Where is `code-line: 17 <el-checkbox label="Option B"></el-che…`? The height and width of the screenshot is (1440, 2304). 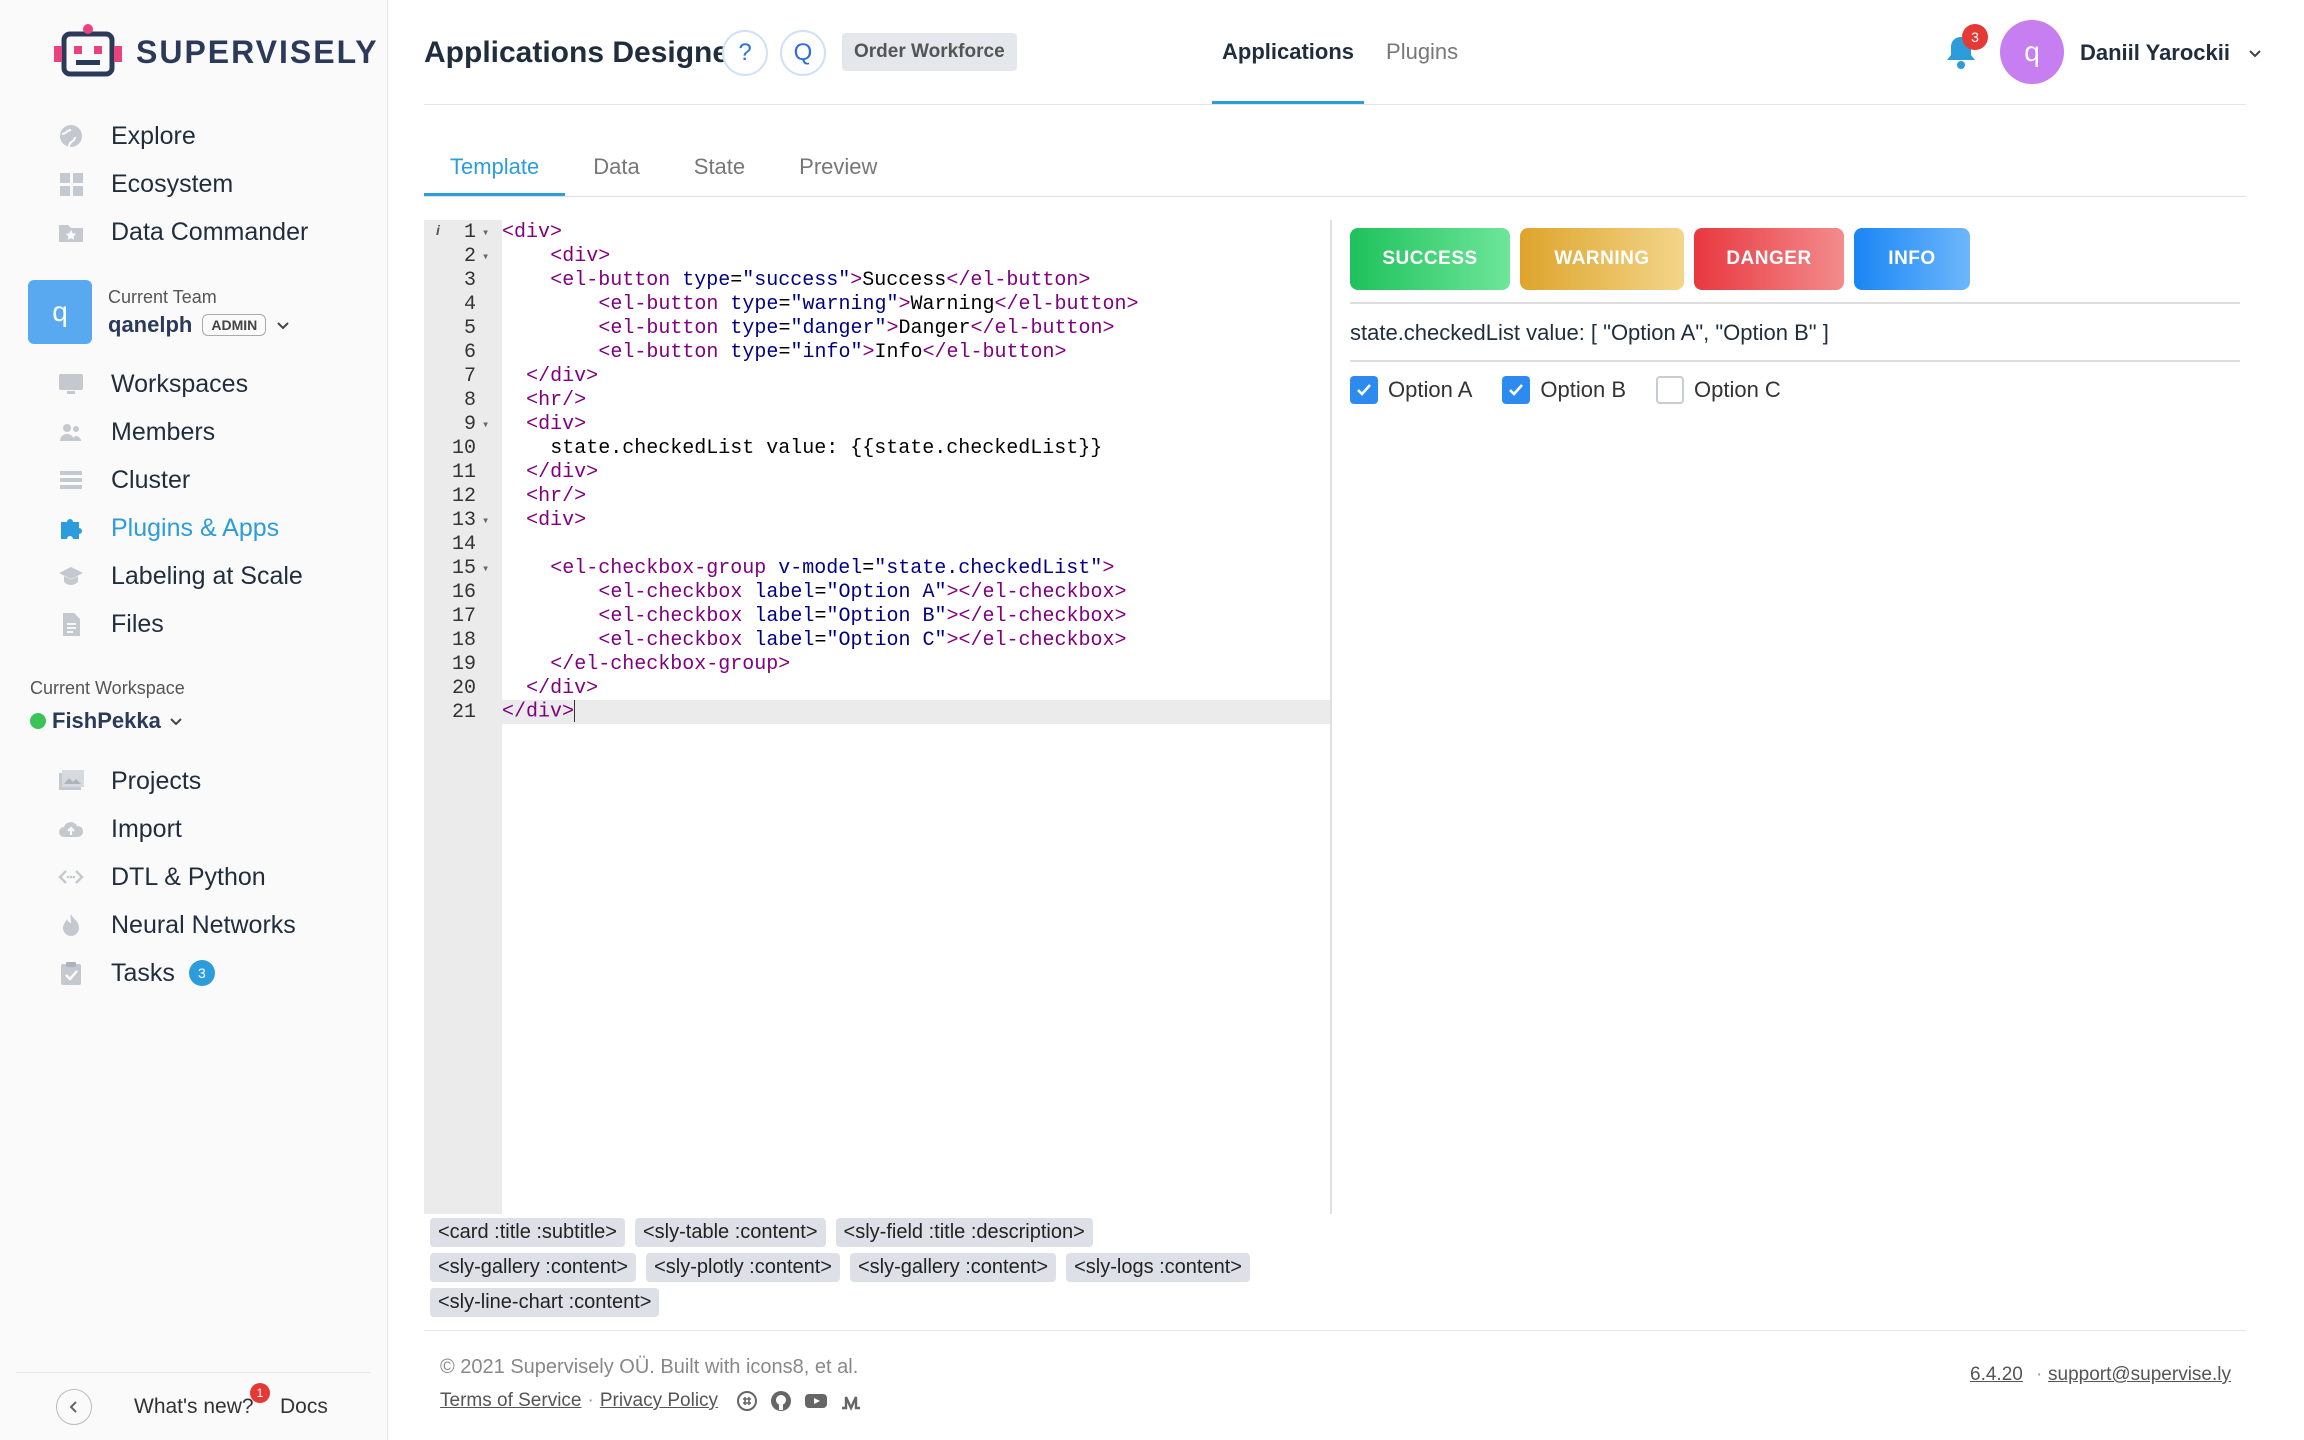
code-line: 17 <el-checkbox label="Option B"></el-che… is located at coordinates (877, 616).